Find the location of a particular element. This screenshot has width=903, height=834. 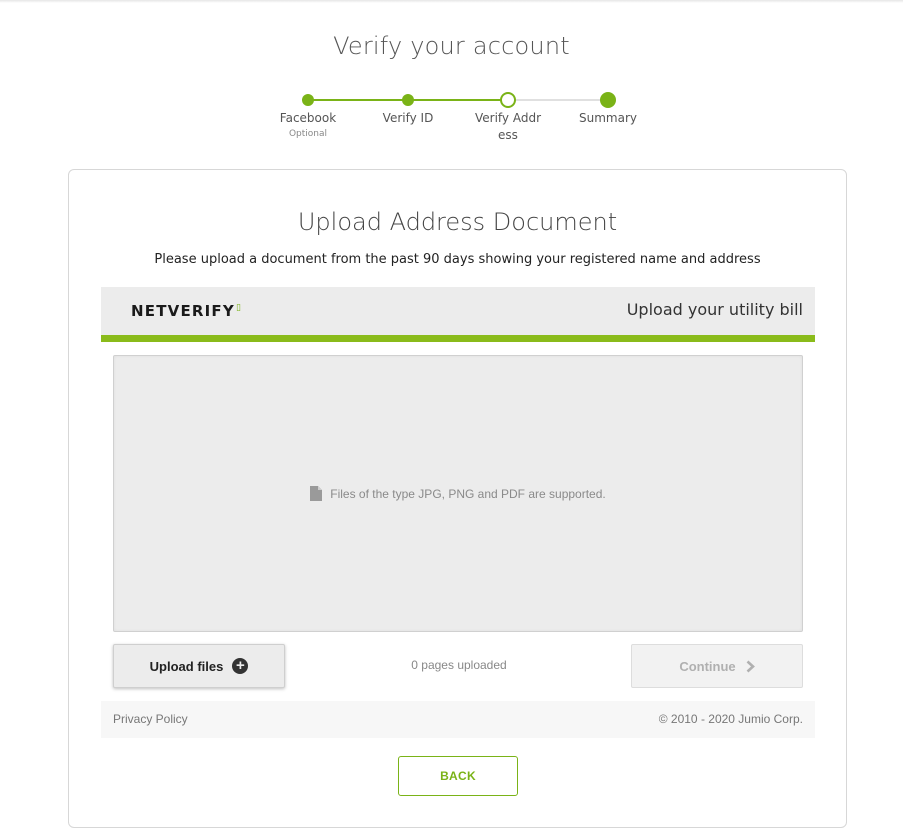

back-button: BACK is located at coordinates (458, 776).